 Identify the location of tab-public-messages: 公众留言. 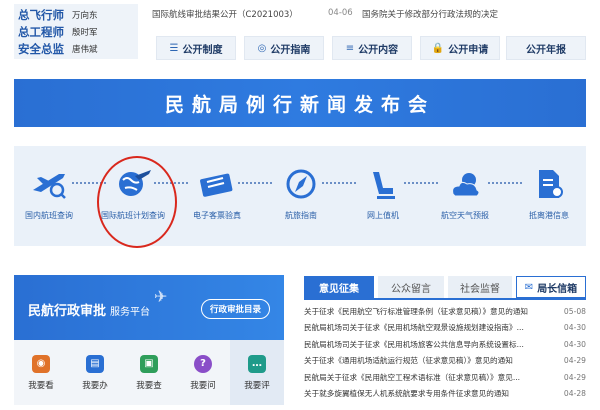
(411, 287).